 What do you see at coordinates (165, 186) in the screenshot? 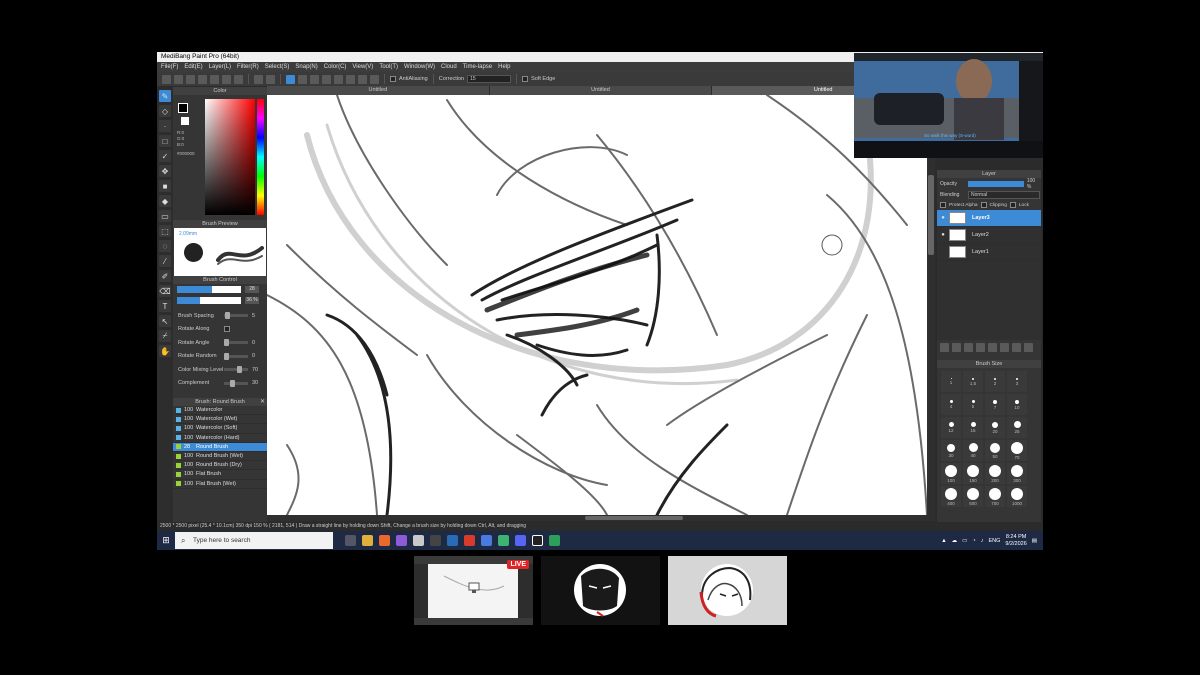
I see `fill-rect-tool-icon: ■` at bounding box center [165, 186].